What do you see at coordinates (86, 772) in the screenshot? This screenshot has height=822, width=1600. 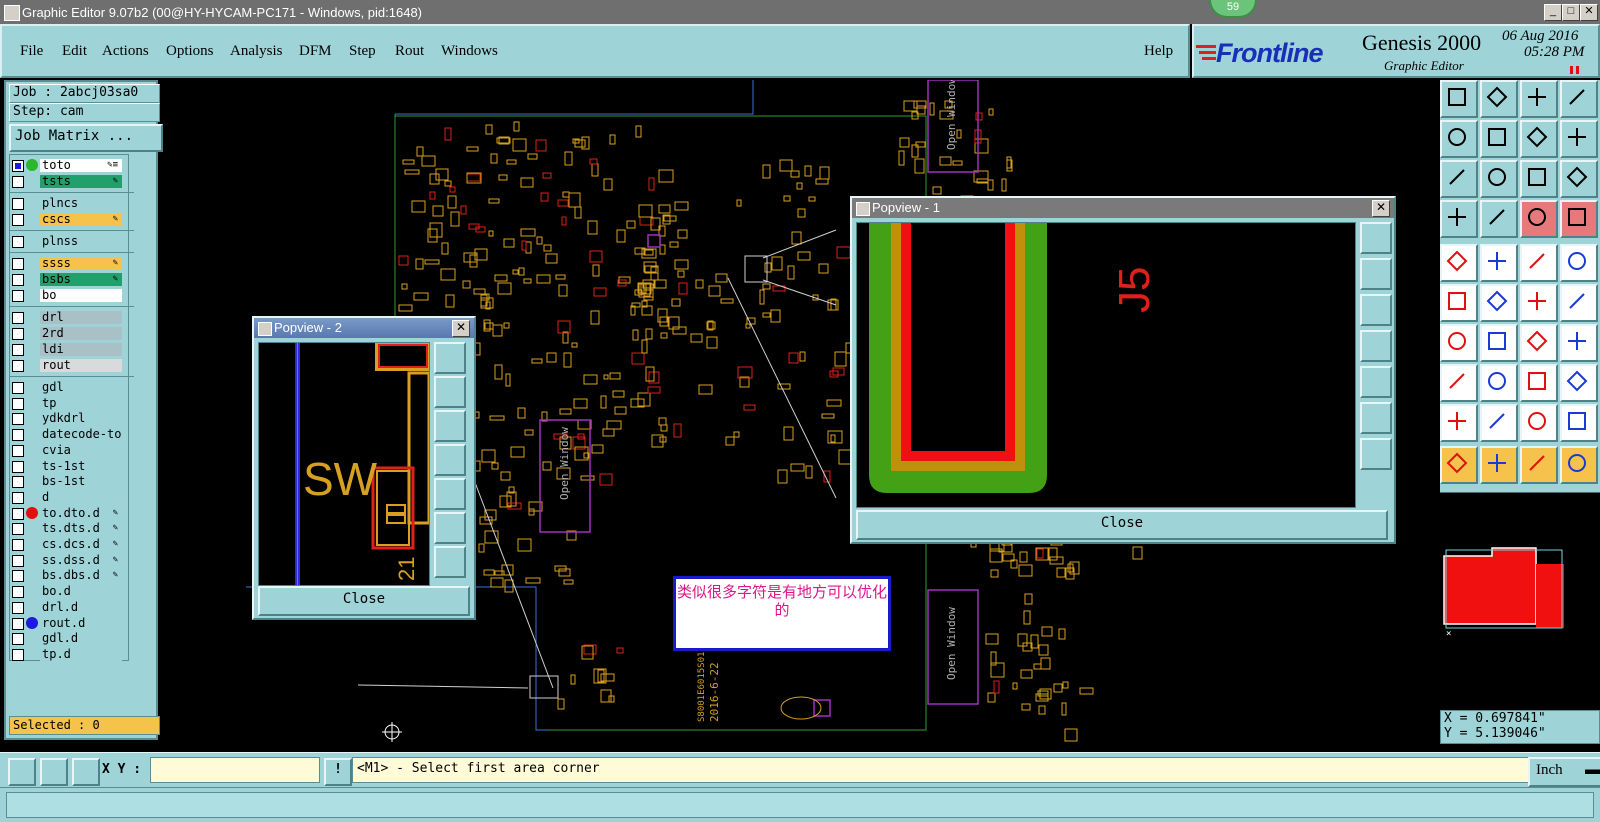 I see `grid-mode-button` at bounding box center [86, 772].